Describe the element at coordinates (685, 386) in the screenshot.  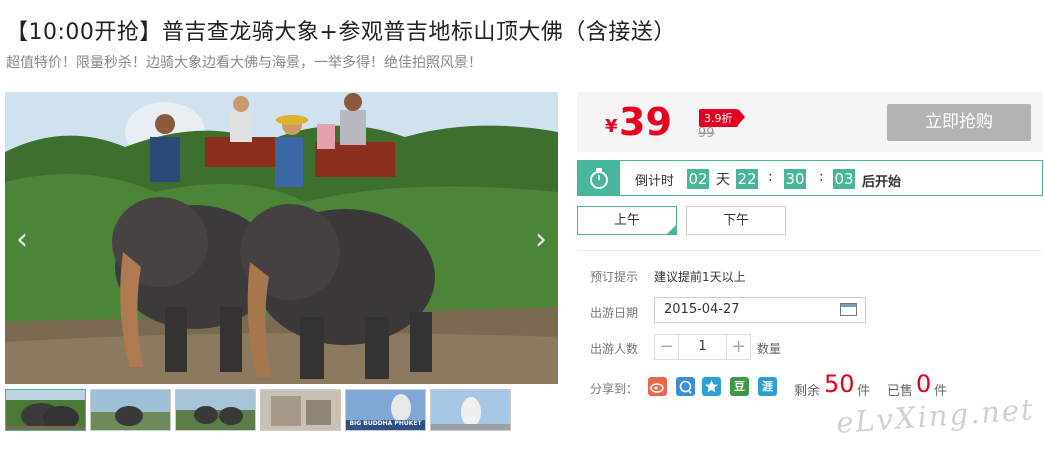
I see `qzone-icon` at that location.